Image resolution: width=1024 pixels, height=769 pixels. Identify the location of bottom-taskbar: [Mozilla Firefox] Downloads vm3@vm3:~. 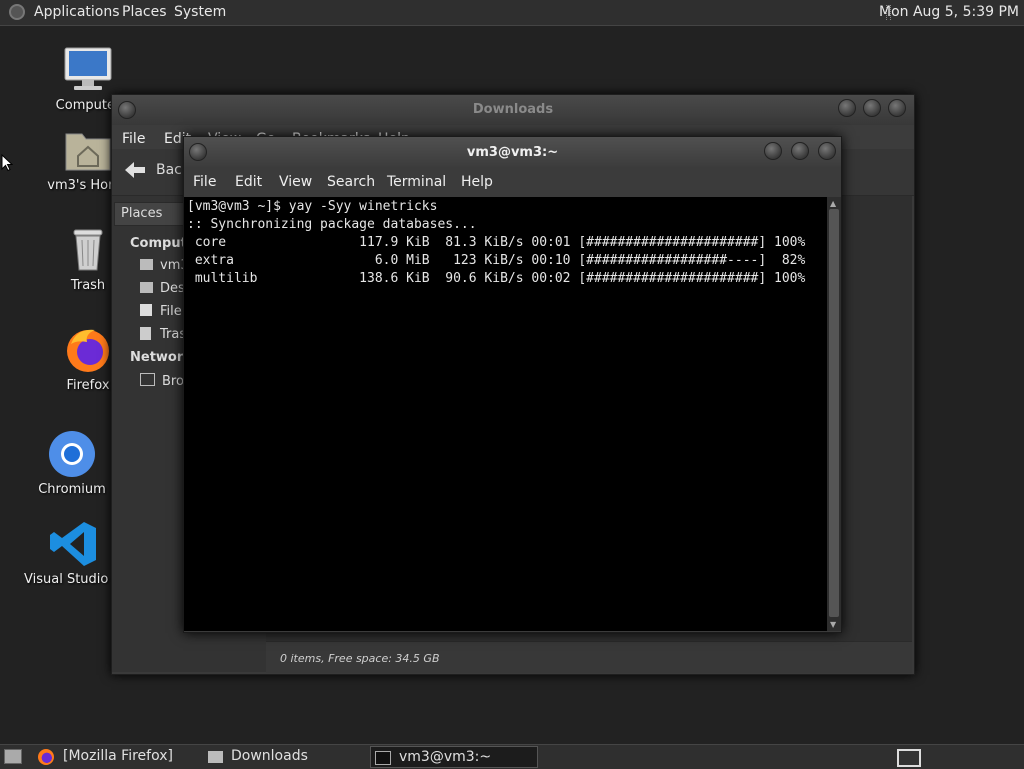
(512, 756).